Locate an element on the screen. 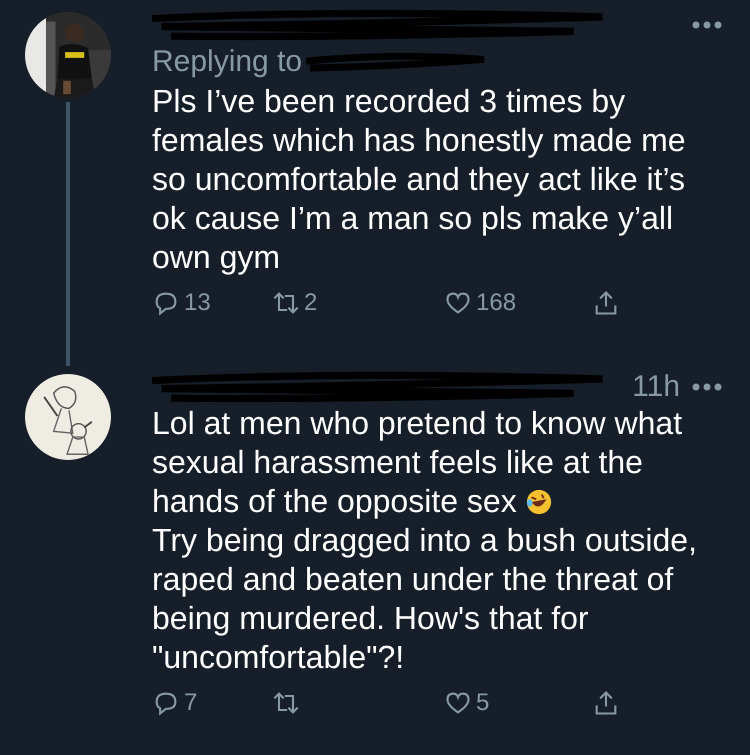 This screenshot has width=750, height=755. tweet-text: Lol at men who pretend to know what sexual harassment feels like at the hands of the opposite sex is located at coordinates (417, 462).